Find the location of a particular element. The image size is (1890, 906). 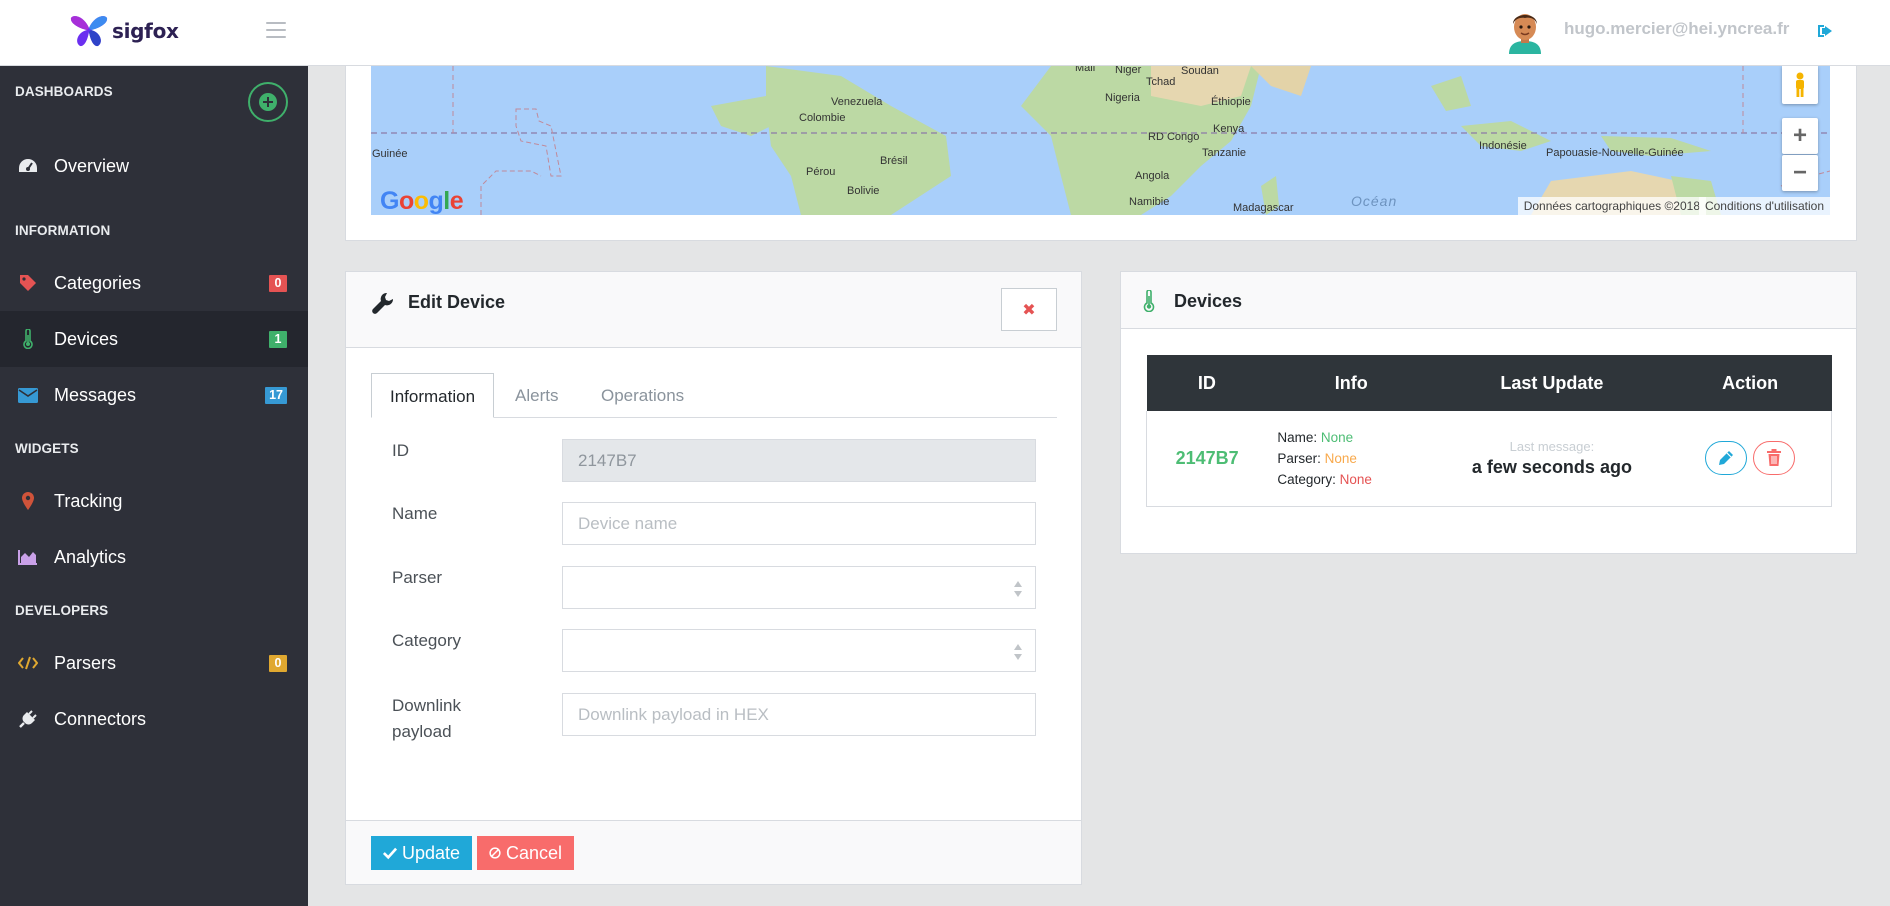

envelope-icon is located at coordinates (28, 395).